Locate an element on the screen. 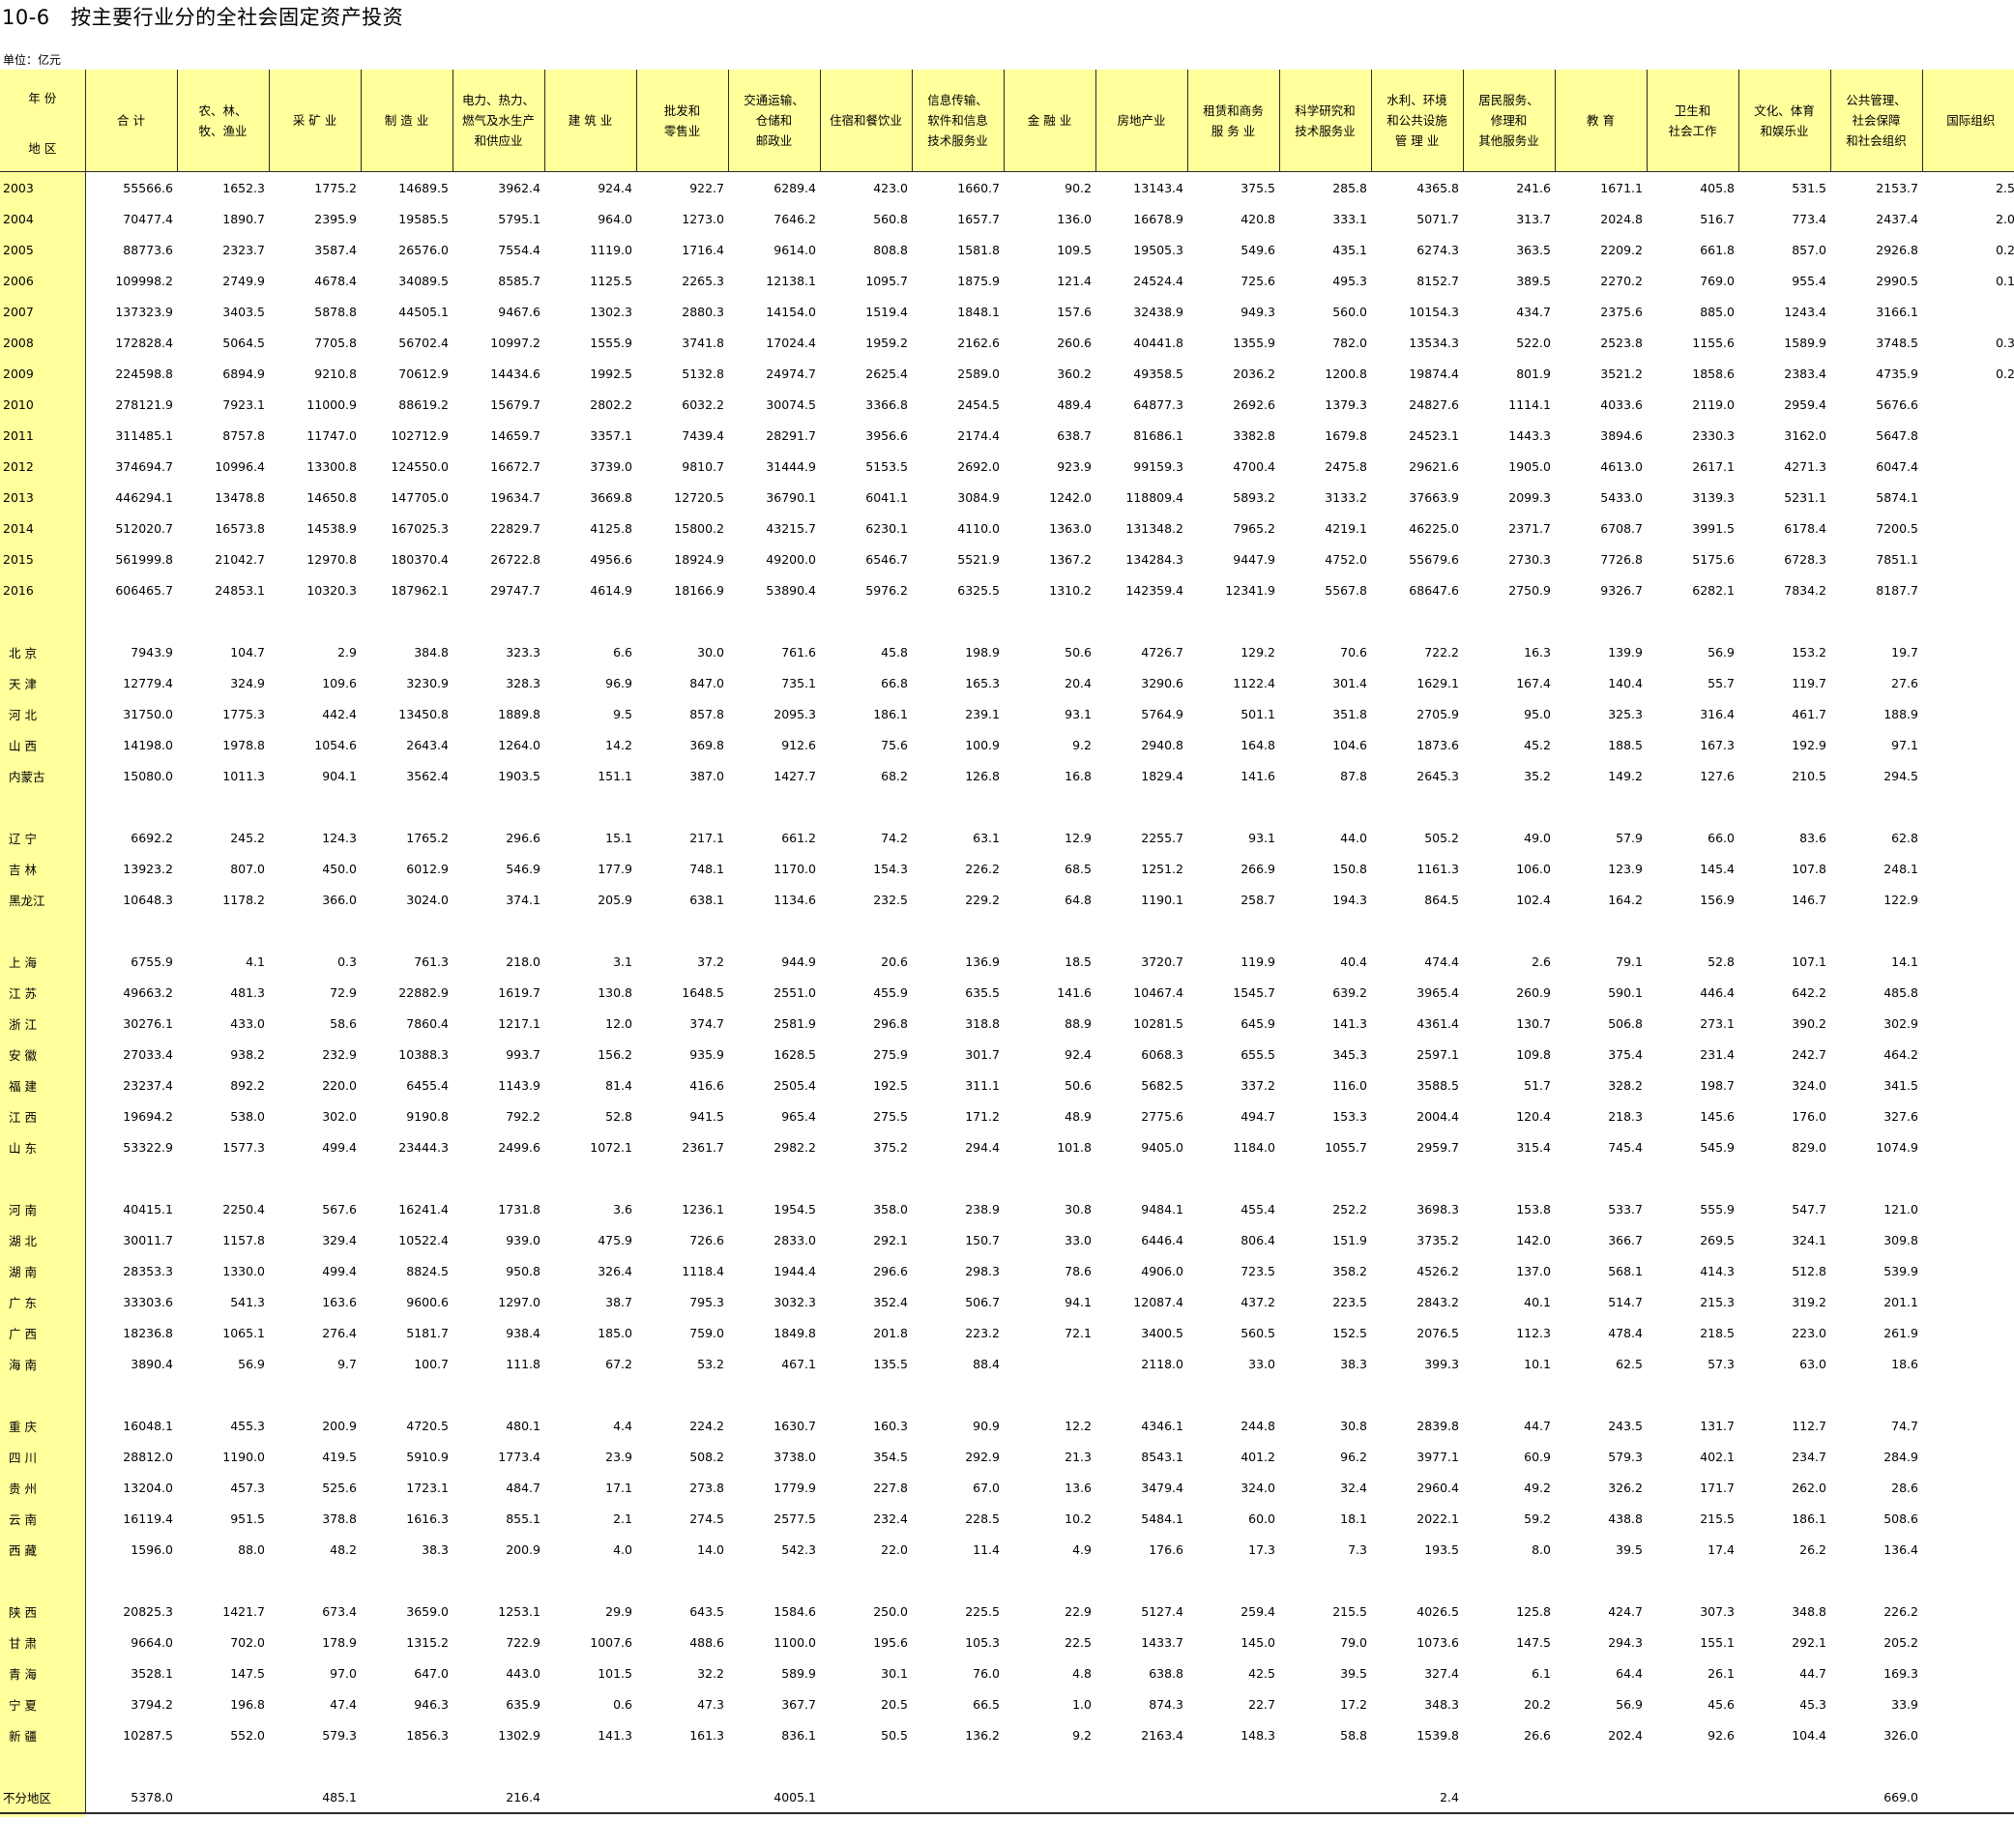  table-cell: 1.0 is located at coordinates (1082, 1704).